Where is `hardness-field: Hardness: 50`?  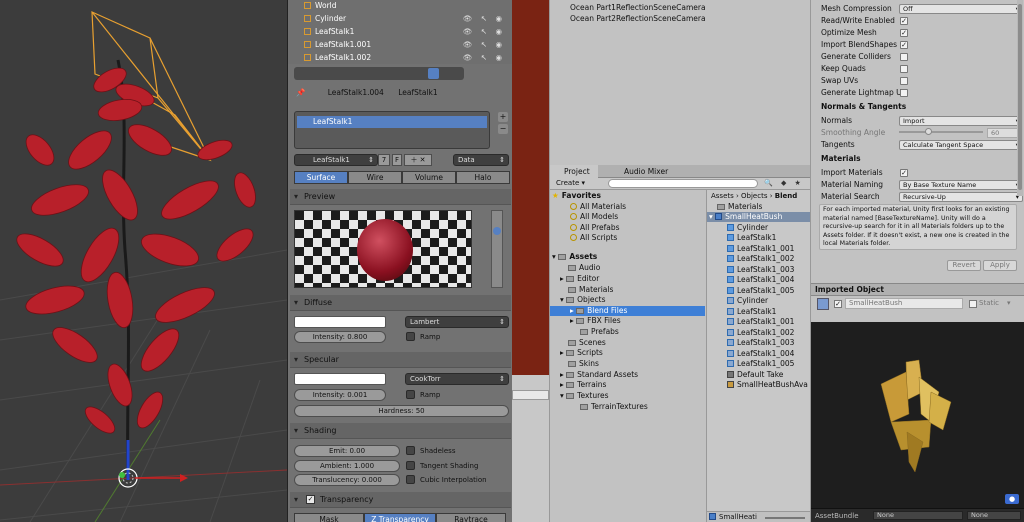
hardness-field: Hardness: 50 is located at coordinates (401, 411).